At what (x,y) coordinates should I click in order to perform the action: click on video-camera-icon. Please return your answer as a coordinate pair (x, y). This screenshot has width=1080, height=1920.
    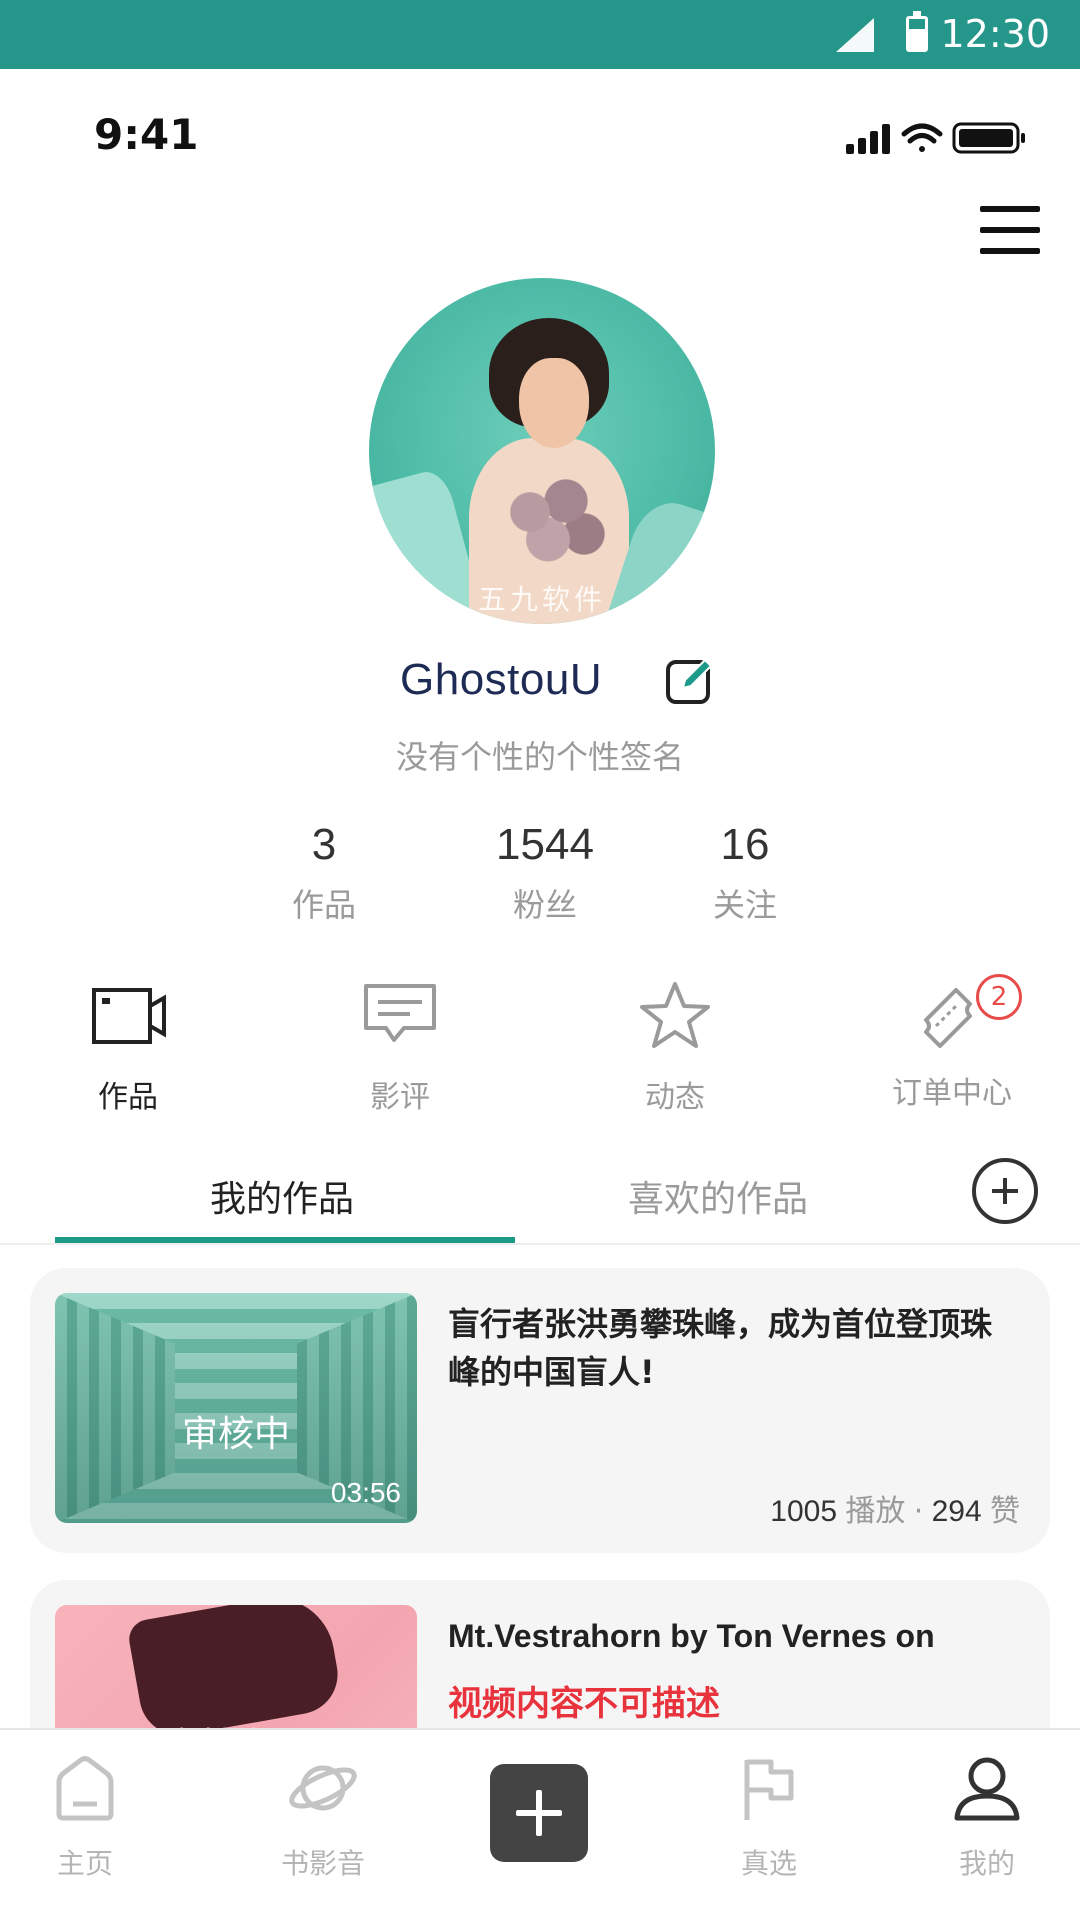
    Looking at the image, I should click on (129, 1016).